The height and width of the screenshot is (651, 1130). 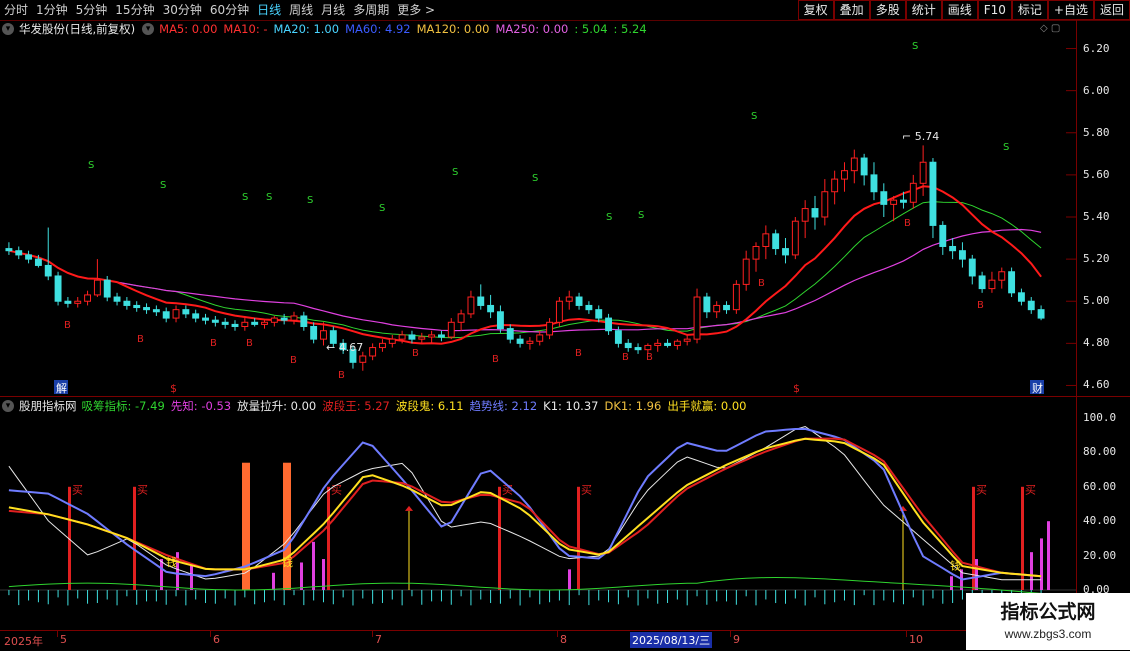 What do you see at coordinates (959, 10) in the screenshot?
I see `toolbar-button-4: 画线` at bounding box center [959, 10].